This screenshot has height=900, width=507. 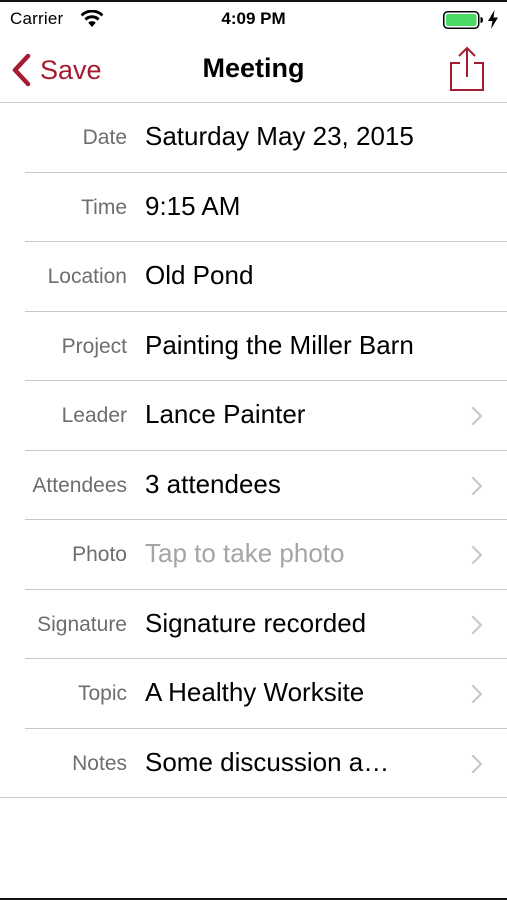 I want to click on row-divider, so click(x=253, y=797).